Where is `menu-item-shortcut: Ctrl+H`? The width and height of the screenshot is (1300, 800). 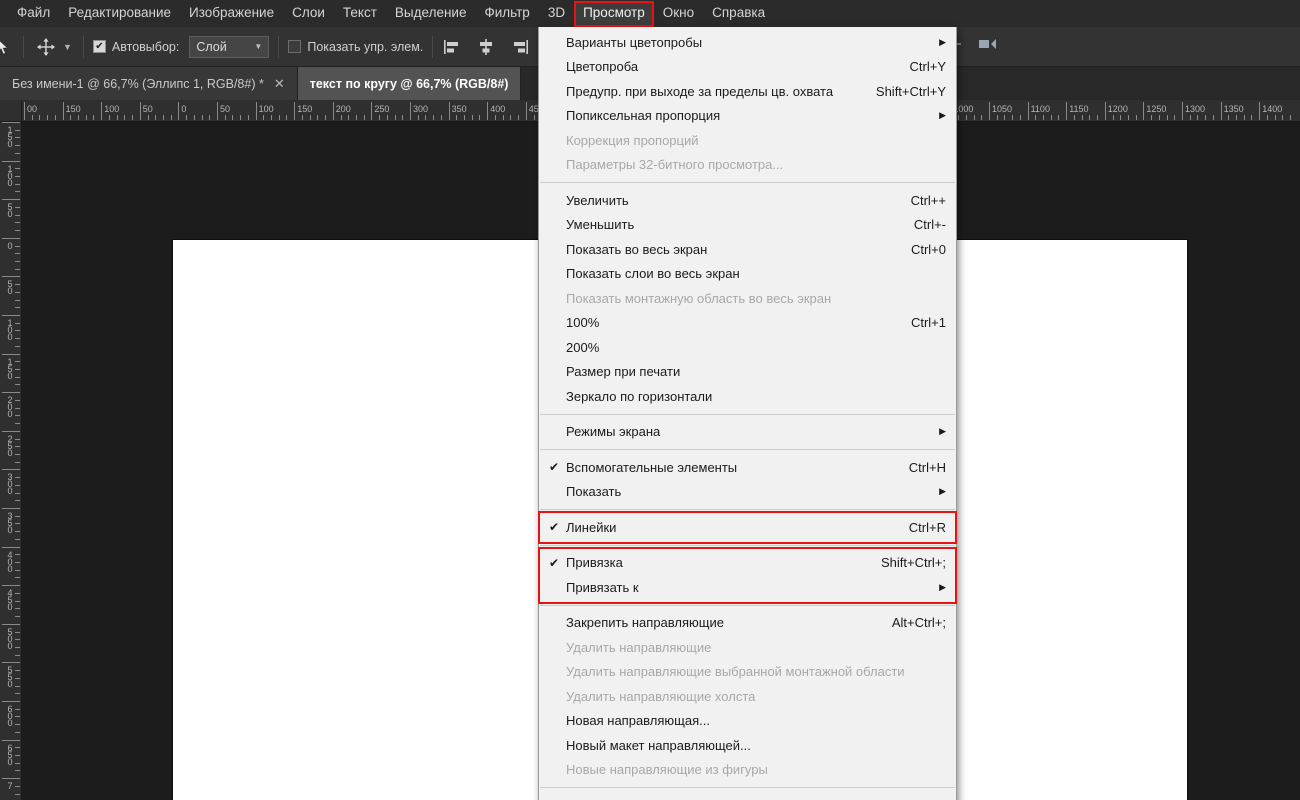 menu-item-shortcut: Ctrl+H is located at coordinates (927, 467).